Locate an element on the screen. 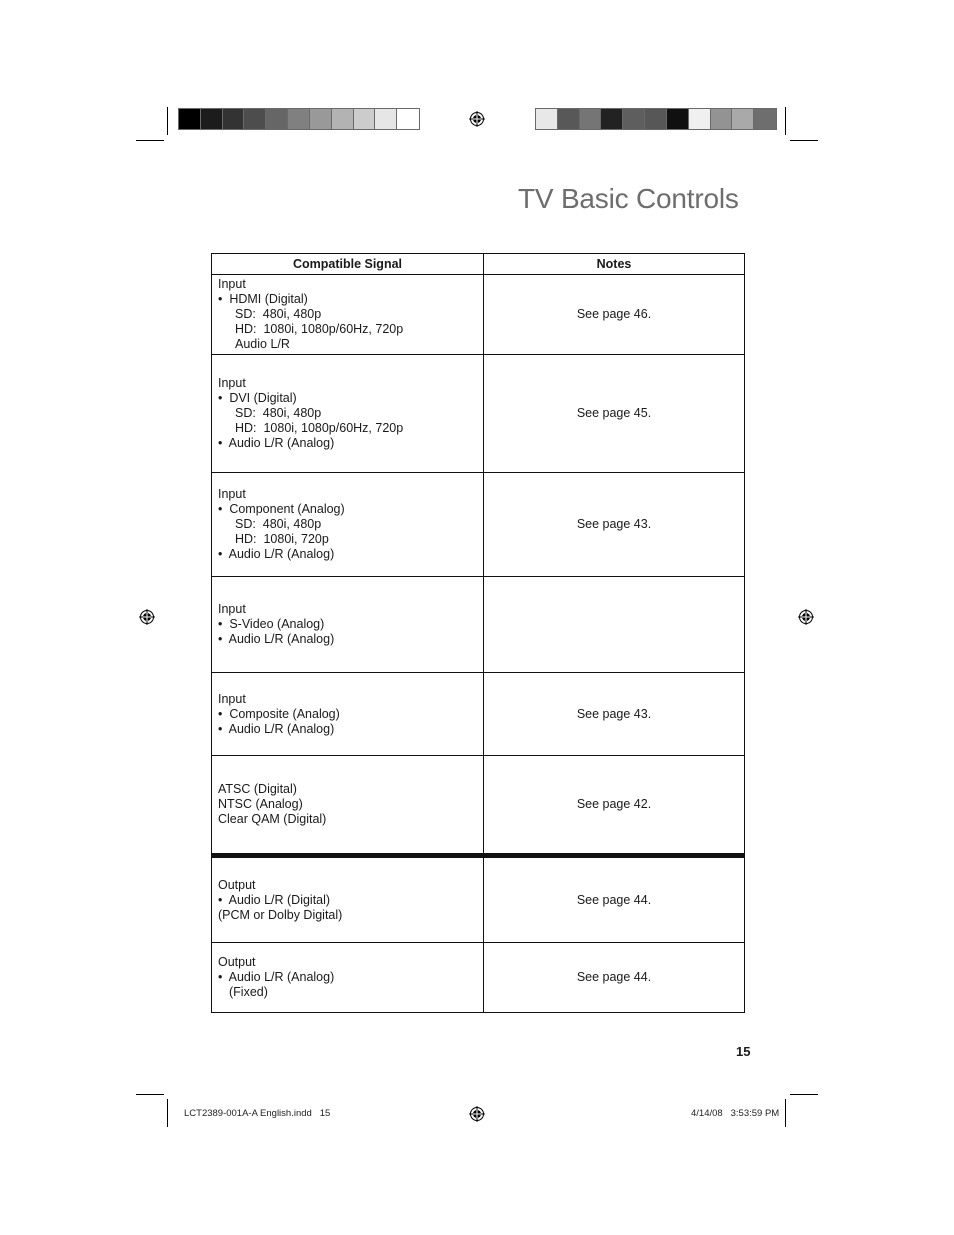 Image resolution: width=954 pixels, height=1235 pixels. crop-mark-bottom-left-horizontal is located at coordinates (150, 1094).